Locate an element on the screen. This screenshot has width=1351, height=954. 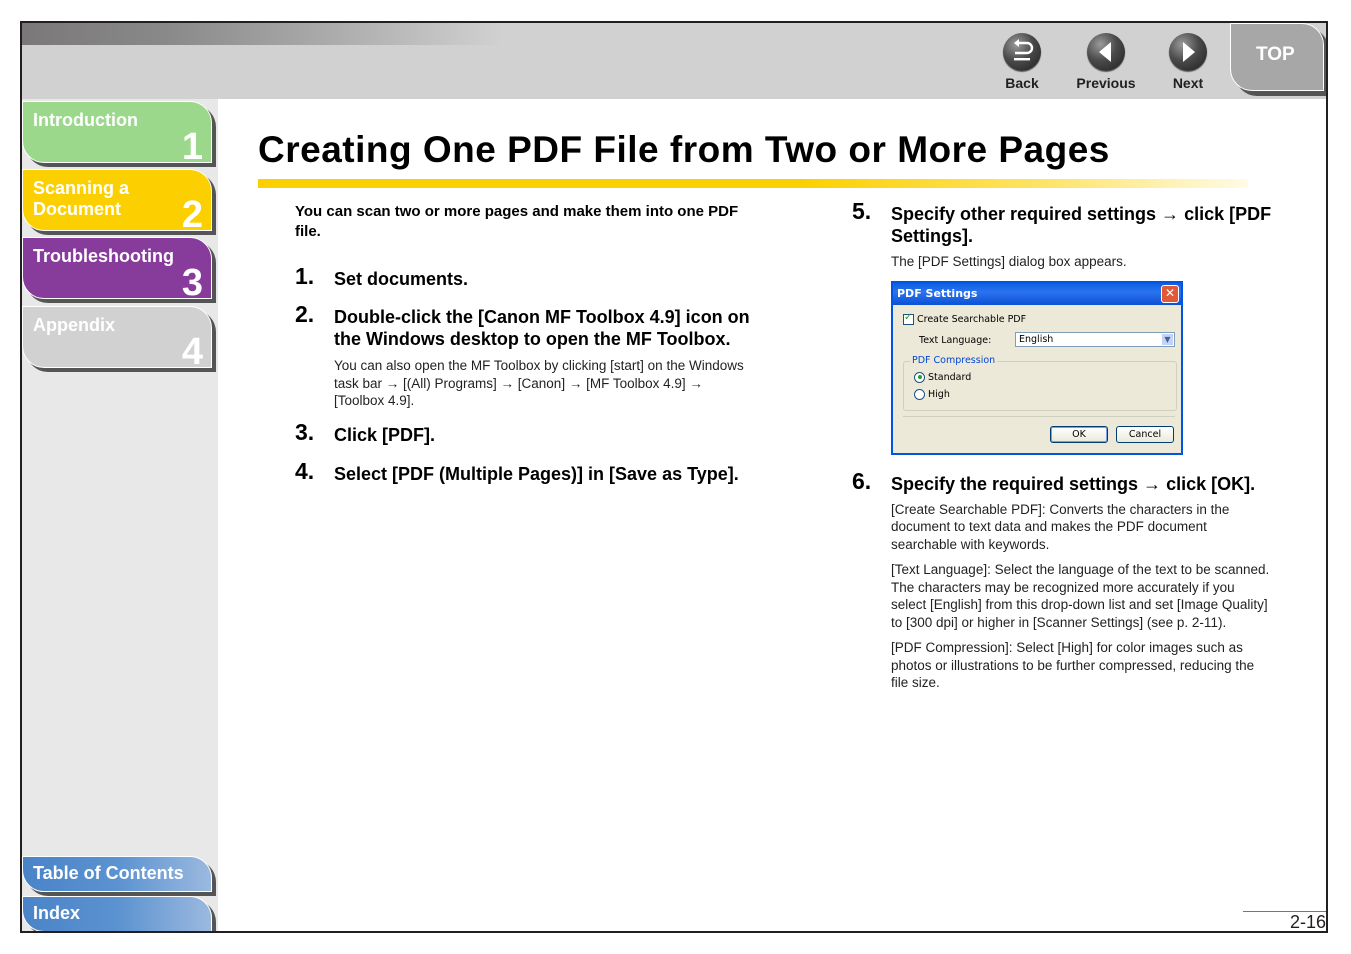
step-number: 6. is located at coordinates (862, 480).